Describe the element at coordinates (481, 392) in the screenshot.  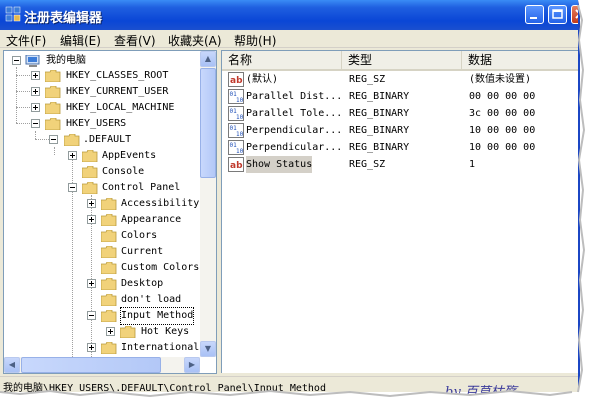
I see `watermark-signature: by 百草枯殇` at that location.